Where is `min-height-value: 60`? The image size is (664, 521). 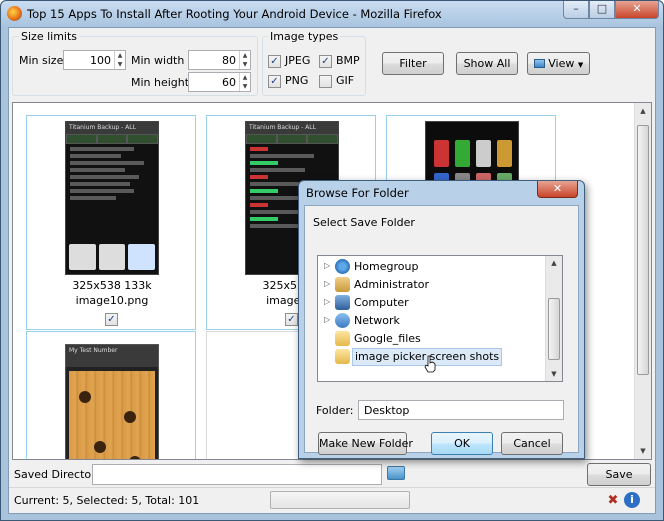
min-height-value: 60 is located at coordinates (229, 82).